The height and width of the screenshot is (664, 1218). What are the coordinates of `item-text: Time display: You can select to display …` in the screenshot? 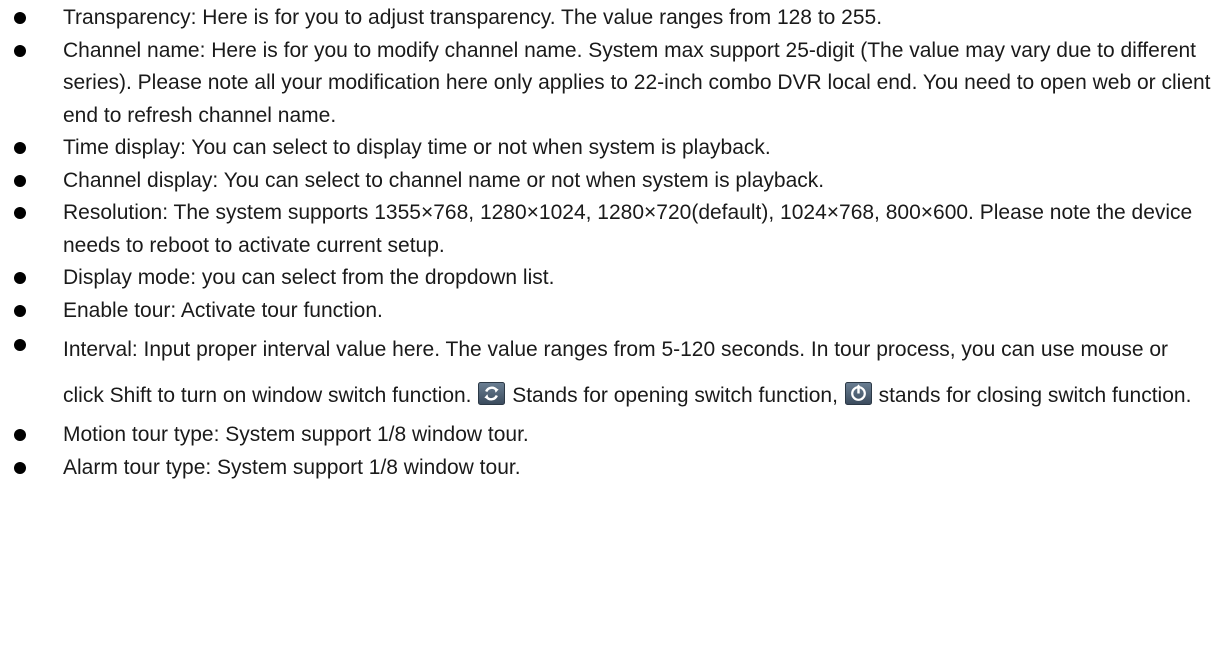 It's located at (417, 147).